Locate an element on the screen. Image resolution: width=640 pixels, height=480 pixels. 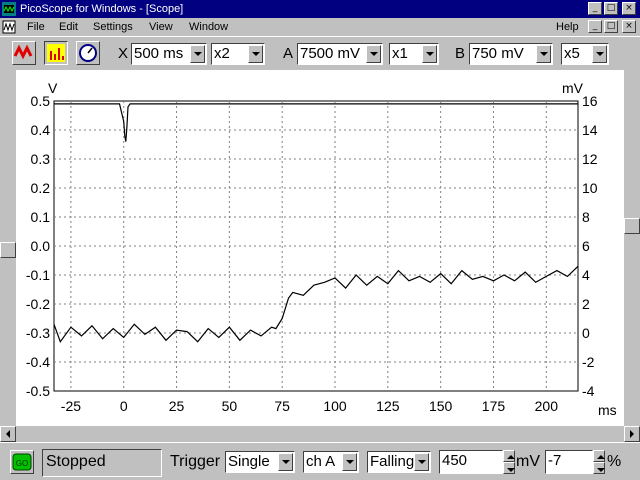
toolbar: X 500 ms x2 A 7500 mV x1 B 750 mV x5 is located at coordinates (320, 53).